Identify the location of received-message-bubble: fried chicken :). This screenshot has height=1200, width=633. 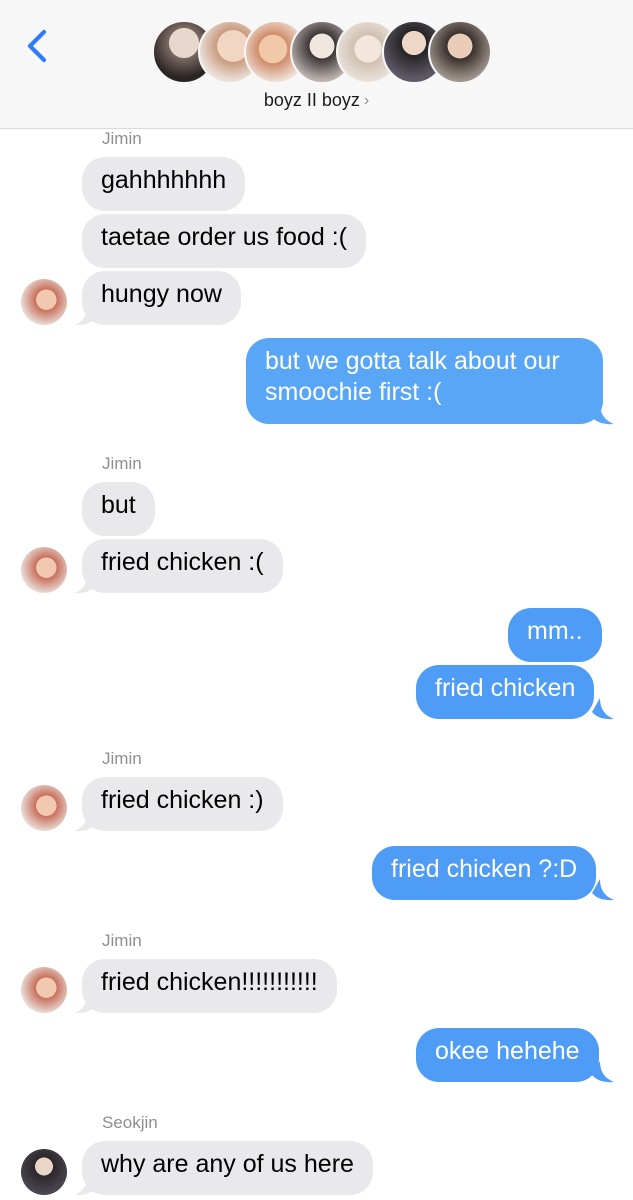
(182, 804).